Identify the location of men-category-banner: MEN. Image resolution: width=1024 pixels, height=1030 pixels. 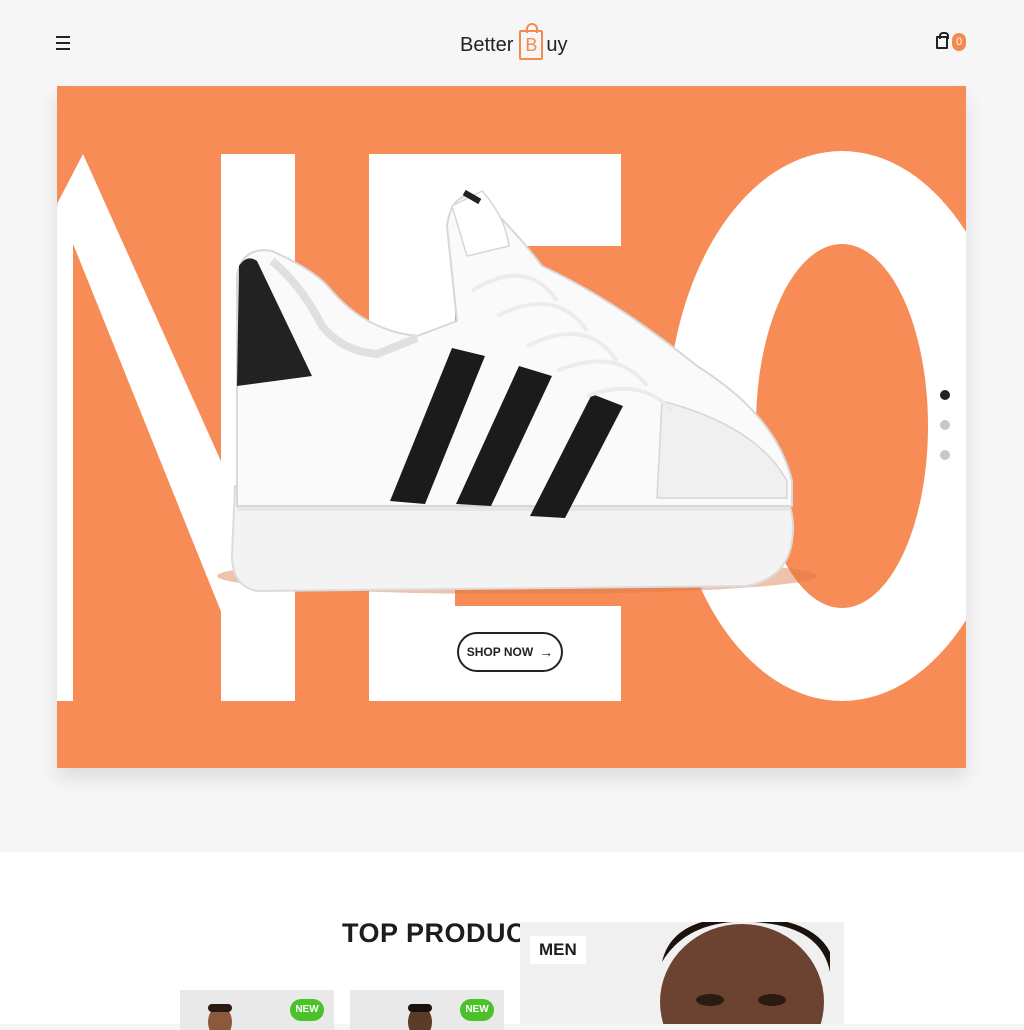
(682, 973).